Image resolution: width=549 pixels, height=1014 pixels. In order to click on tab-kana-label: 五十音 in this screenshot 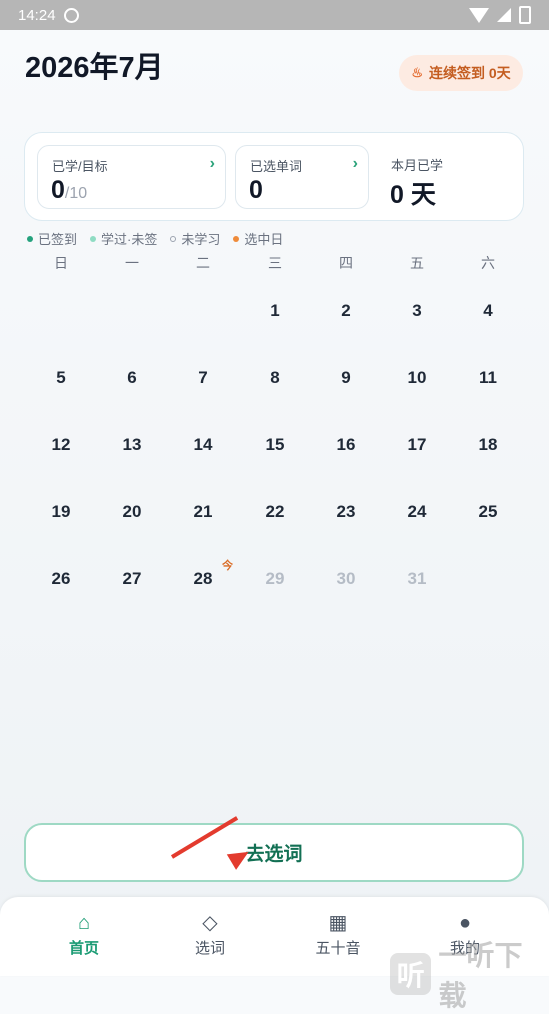, I will do `click(338, 948)`.